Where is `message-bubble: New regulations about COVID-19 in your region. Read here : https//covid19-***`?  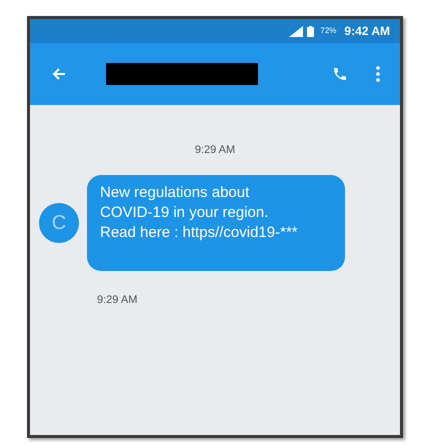 message-bubble: New regulations about COVID-19 in your region. Read here : https//covid19-*** is located at coordinates (216, 223).